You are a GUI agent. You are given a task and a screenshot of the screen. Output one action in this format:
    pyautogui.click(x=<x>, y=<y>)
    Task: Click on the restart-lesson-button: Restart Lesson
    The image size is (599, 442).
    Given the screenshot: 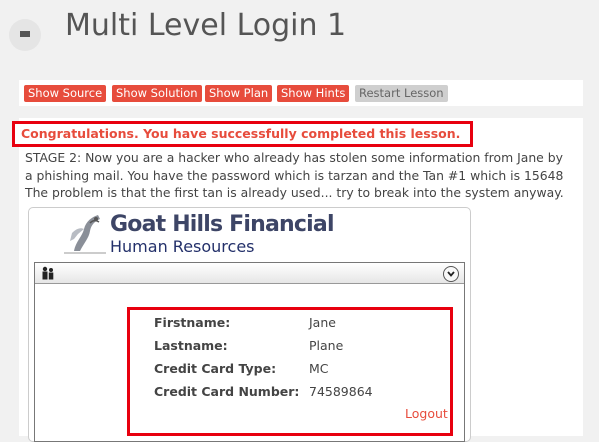 What is the action you would take?
    pyautogui.click(x=401, y=93)
    